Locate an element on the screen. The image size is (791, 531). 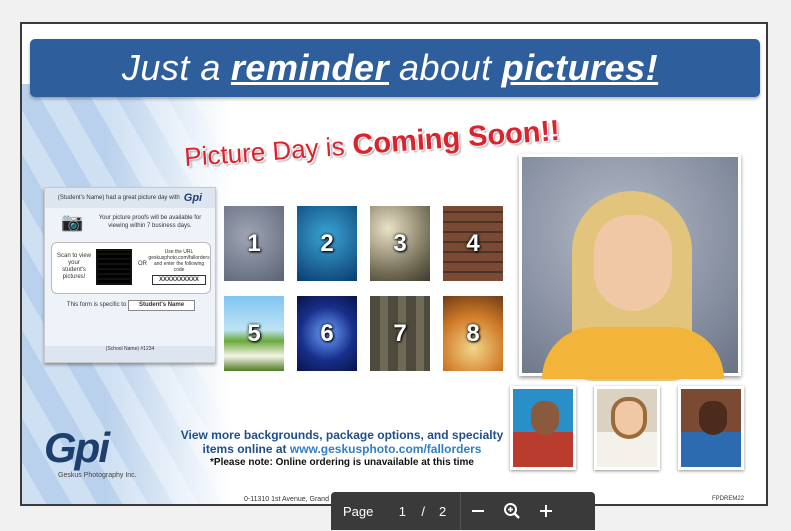
fit-zoom-button is located at coordinates (512, 511).